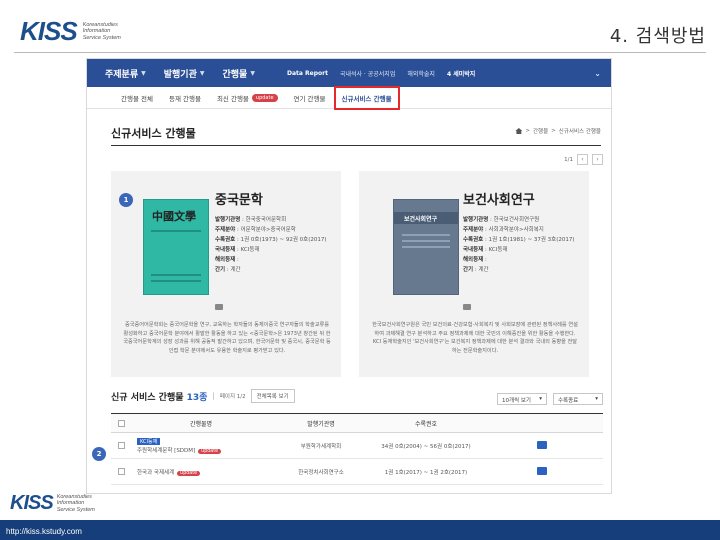  What do you see at coordinates (357, 423) in the screenshot?
I see `table-header: 간행물명 발행기관명 수록권호` at bounding box center [357, 423].